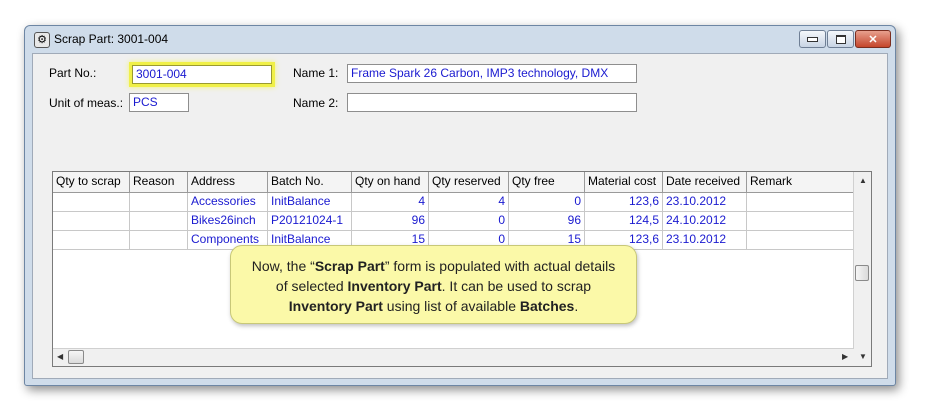 This screenshot has height=412, width=925. I want to click on qty-free-cell: 0, so click(547, 202).